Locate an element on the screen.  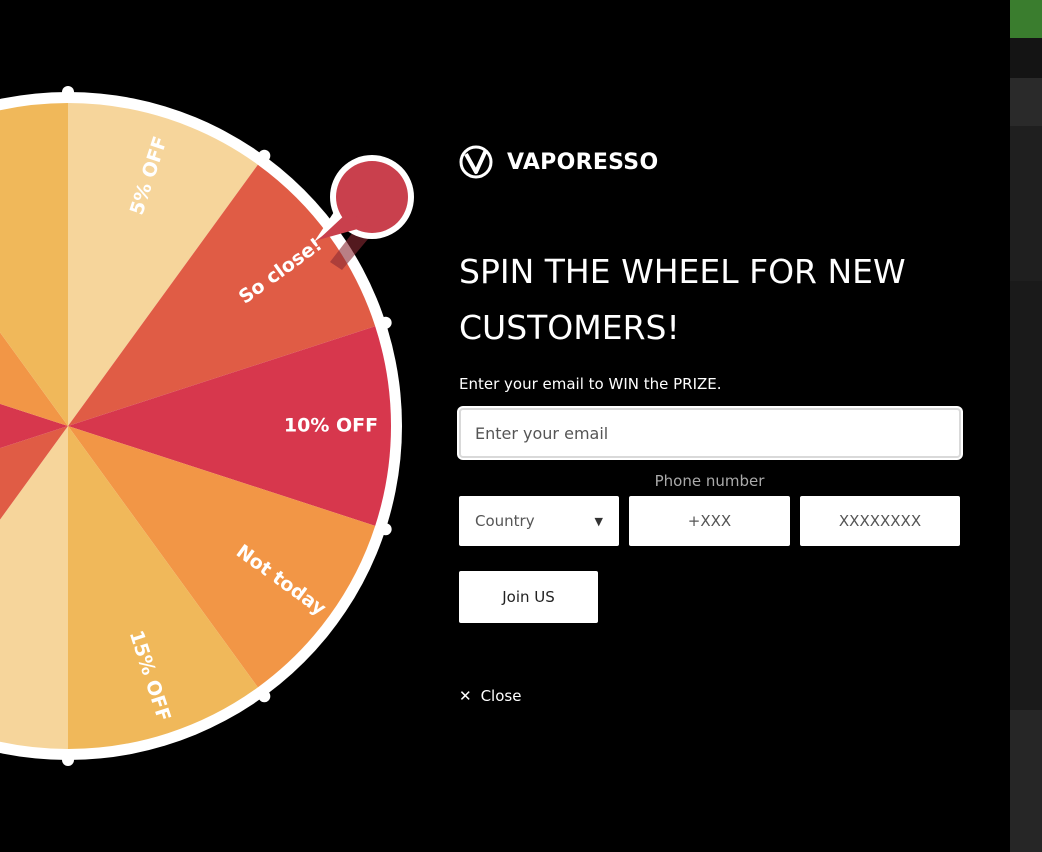
page-title: SPIN THE WHEEL FOR NEW CUSTOMERS! is located at coordinates (719, 300).